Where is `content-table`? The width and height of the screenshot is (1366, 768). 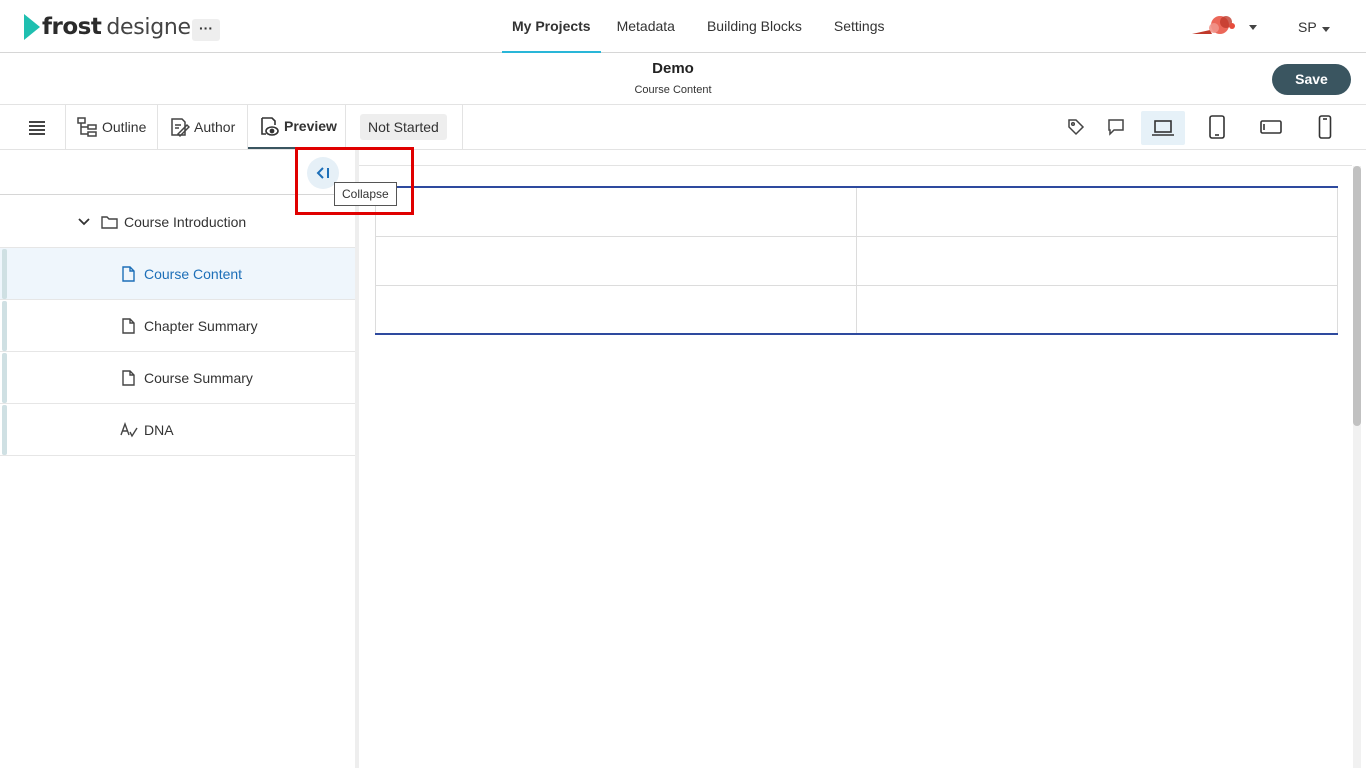
content-table is located at coordinates (856, 260).